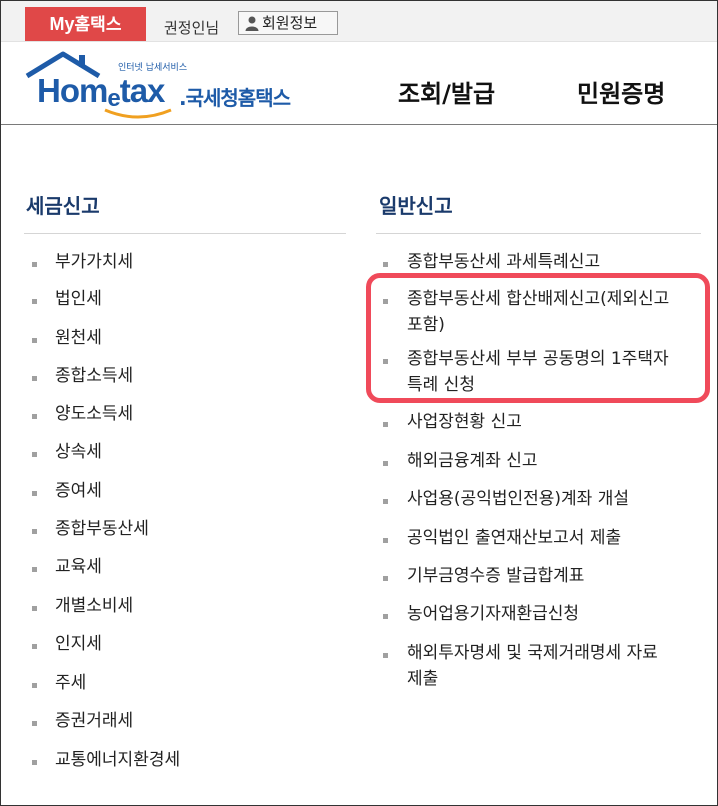  I want to click on tax-report-item: 종합부동산세, so click(102, 529).